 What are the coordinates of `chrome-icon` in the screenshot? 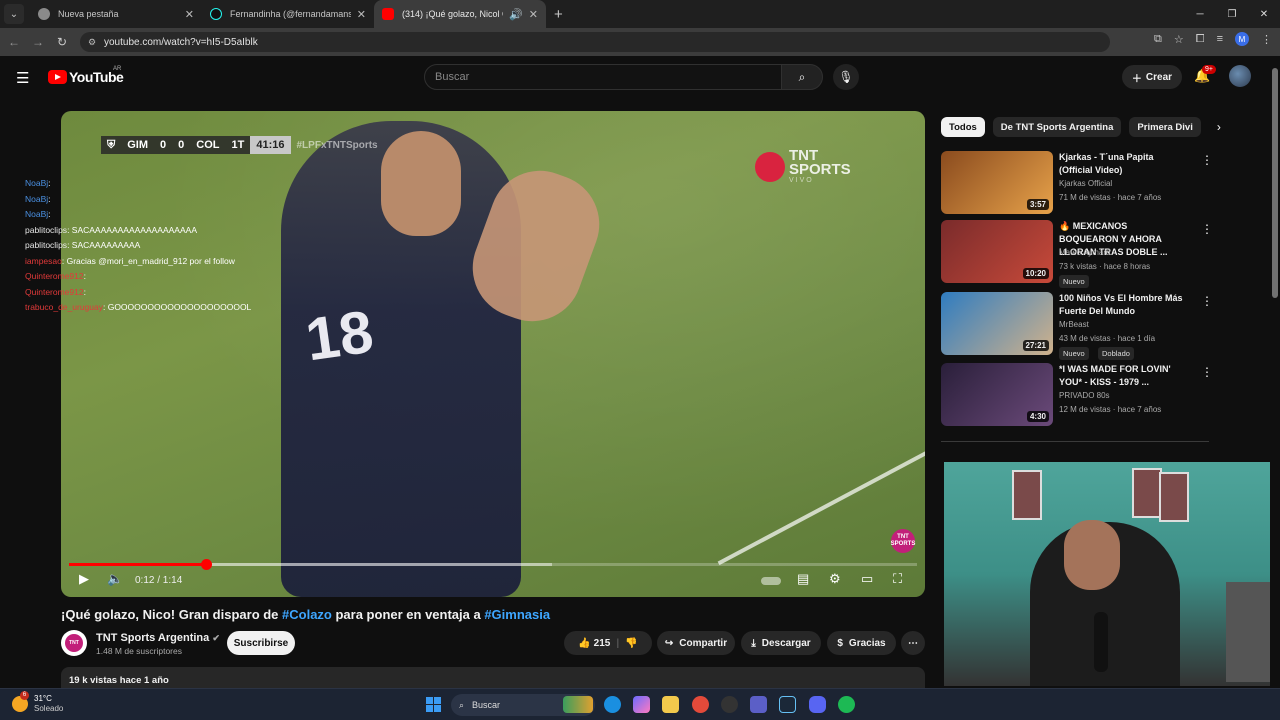 It's located at (700, 704).